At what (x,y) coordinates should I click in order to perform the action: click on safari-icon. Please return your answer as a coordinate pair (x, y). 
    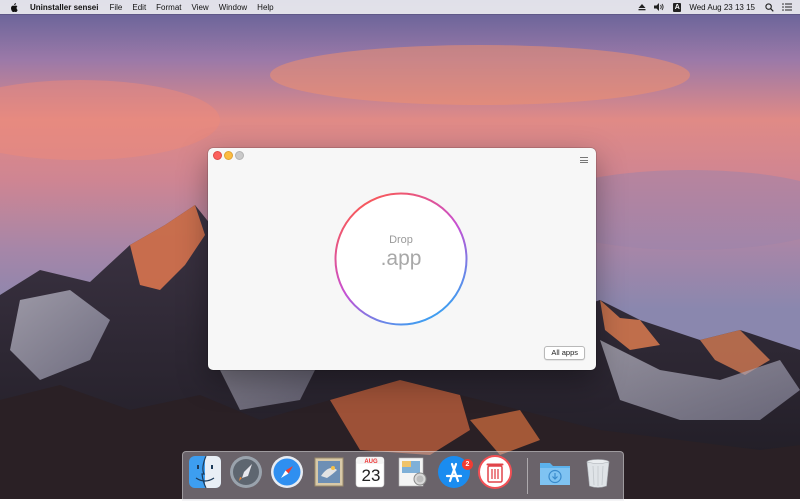
    Looking at the image, I should click on (287, 472).